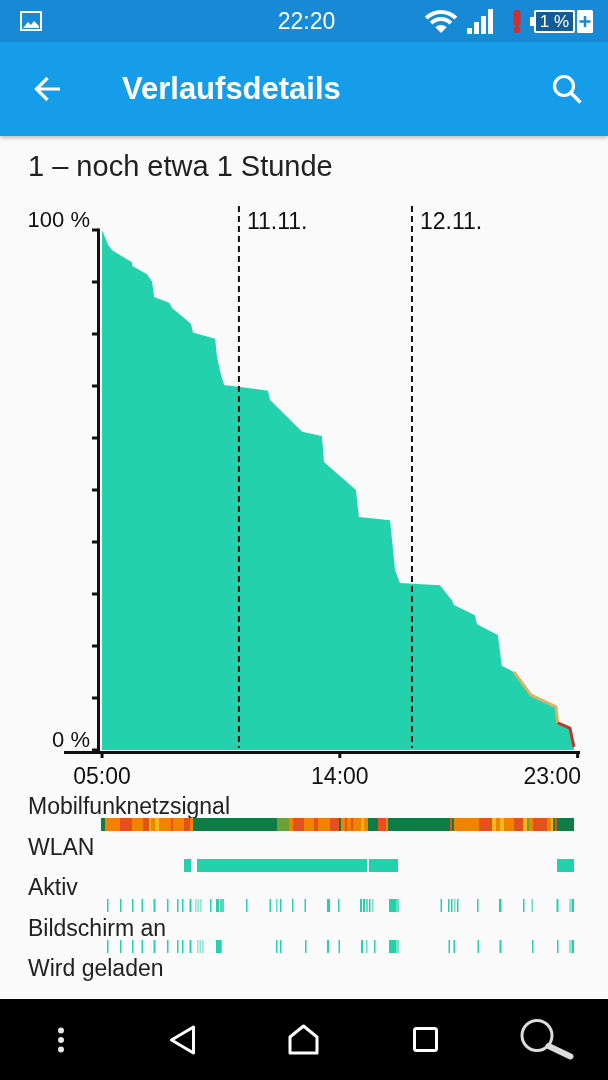 The image size is (608, 1080). Describe the element at coordinates (60, 1039) in the screenshot. I see `more-options-icon` at that location.